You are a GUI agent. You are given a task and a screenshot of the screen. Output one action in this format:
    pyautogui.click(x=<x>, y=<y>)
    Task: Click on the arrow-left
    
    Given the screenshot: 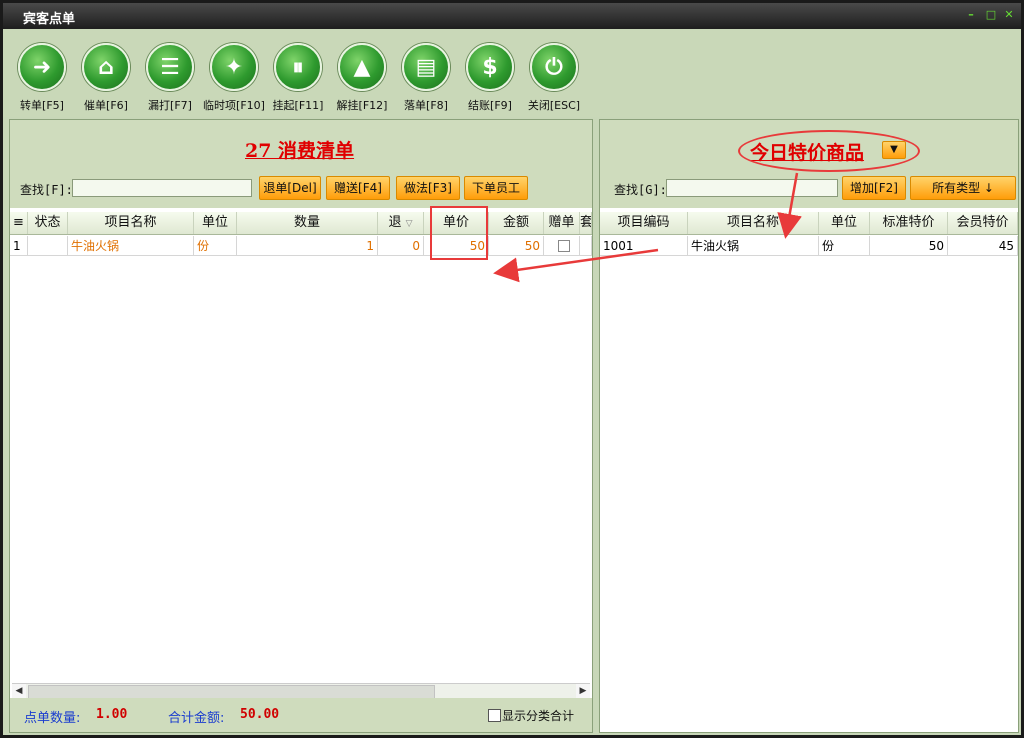 What is the action you would take?
    pyautogui.click(x=576, y=265)
    